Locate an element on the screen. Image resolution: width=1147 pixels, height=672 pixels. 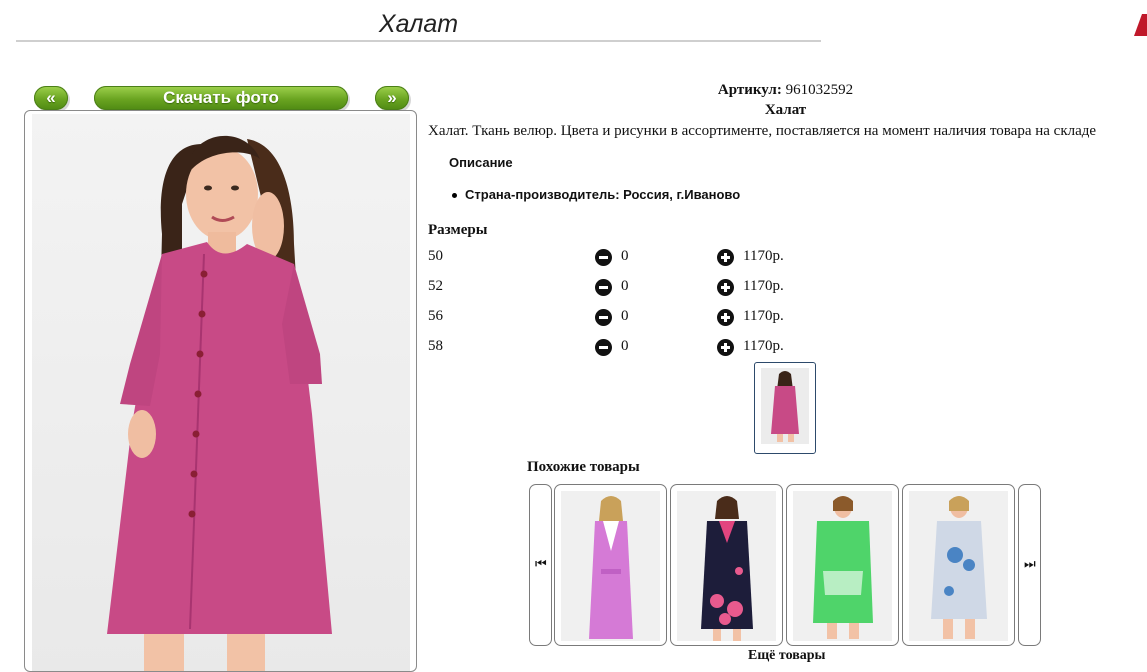
similar-products-heading: Похожие товары is located at coordinates (583, 467).